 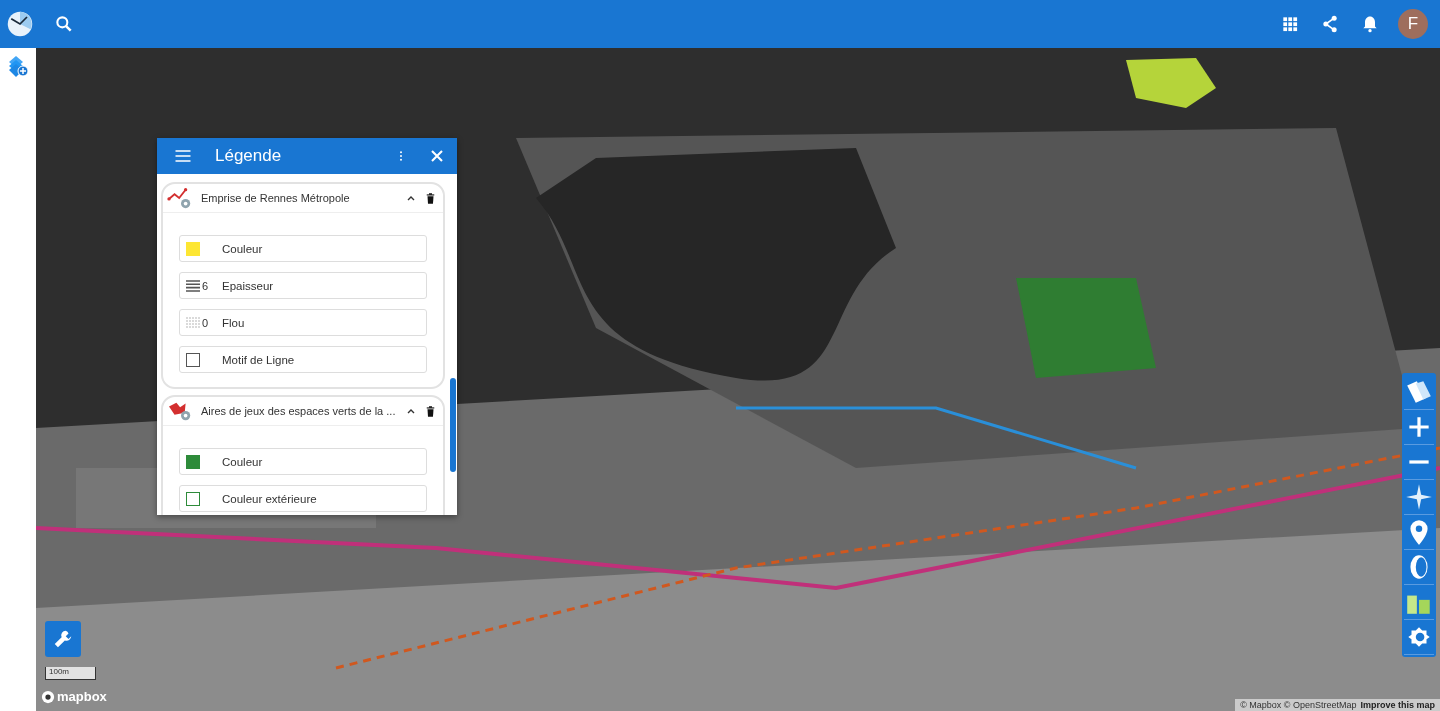 What do you see at coordinates (205, 322) in the screenshot?
I see `blur-value: 0` at bounding box center [205, 322].